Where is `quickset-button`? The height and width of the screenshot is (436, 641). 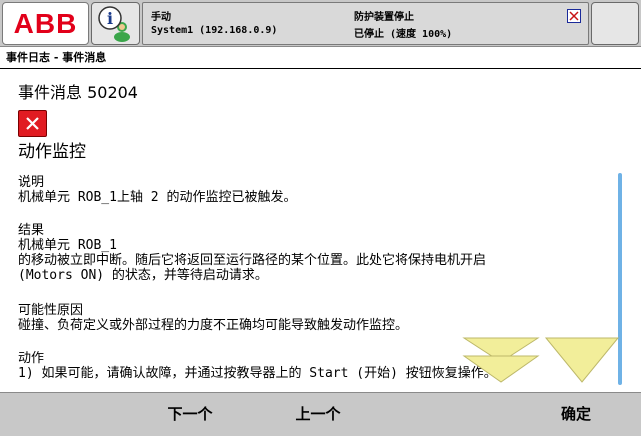 quickset-button is located at coordinates (615, 23).